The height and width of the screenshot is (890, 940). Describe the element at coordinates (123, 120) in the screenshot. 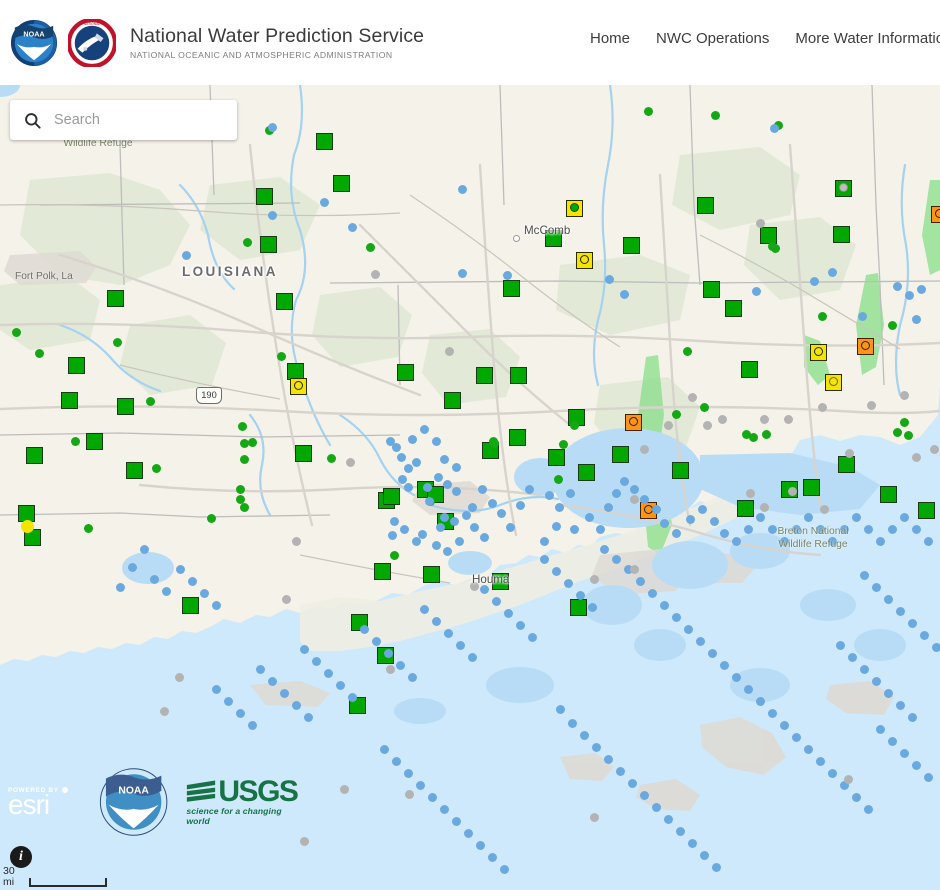

I see `search-box` at that location.